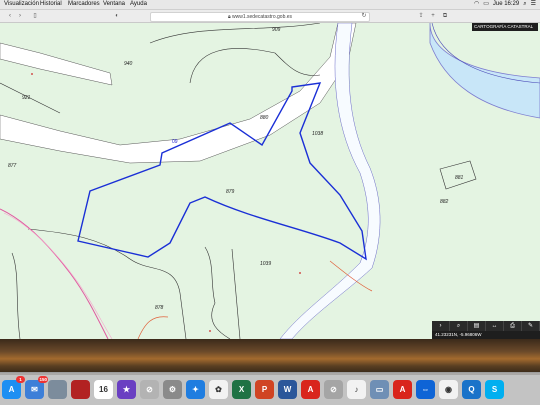 This screenshot has height=405, width=540. What do you see at coordinates (175, 142) in the screenshot?
I see `road-label: 09` at bounding box center [175, 142].